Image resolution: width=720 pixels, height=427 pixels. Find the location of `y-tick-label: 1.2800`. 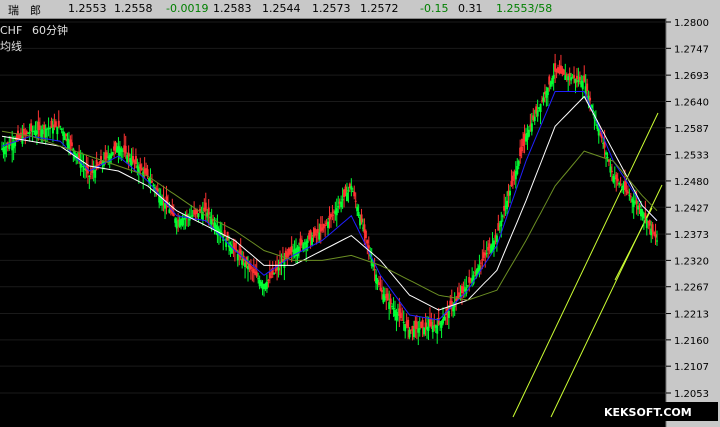

y-tick-label: 1.2800 is located at coordinates (691, 23).